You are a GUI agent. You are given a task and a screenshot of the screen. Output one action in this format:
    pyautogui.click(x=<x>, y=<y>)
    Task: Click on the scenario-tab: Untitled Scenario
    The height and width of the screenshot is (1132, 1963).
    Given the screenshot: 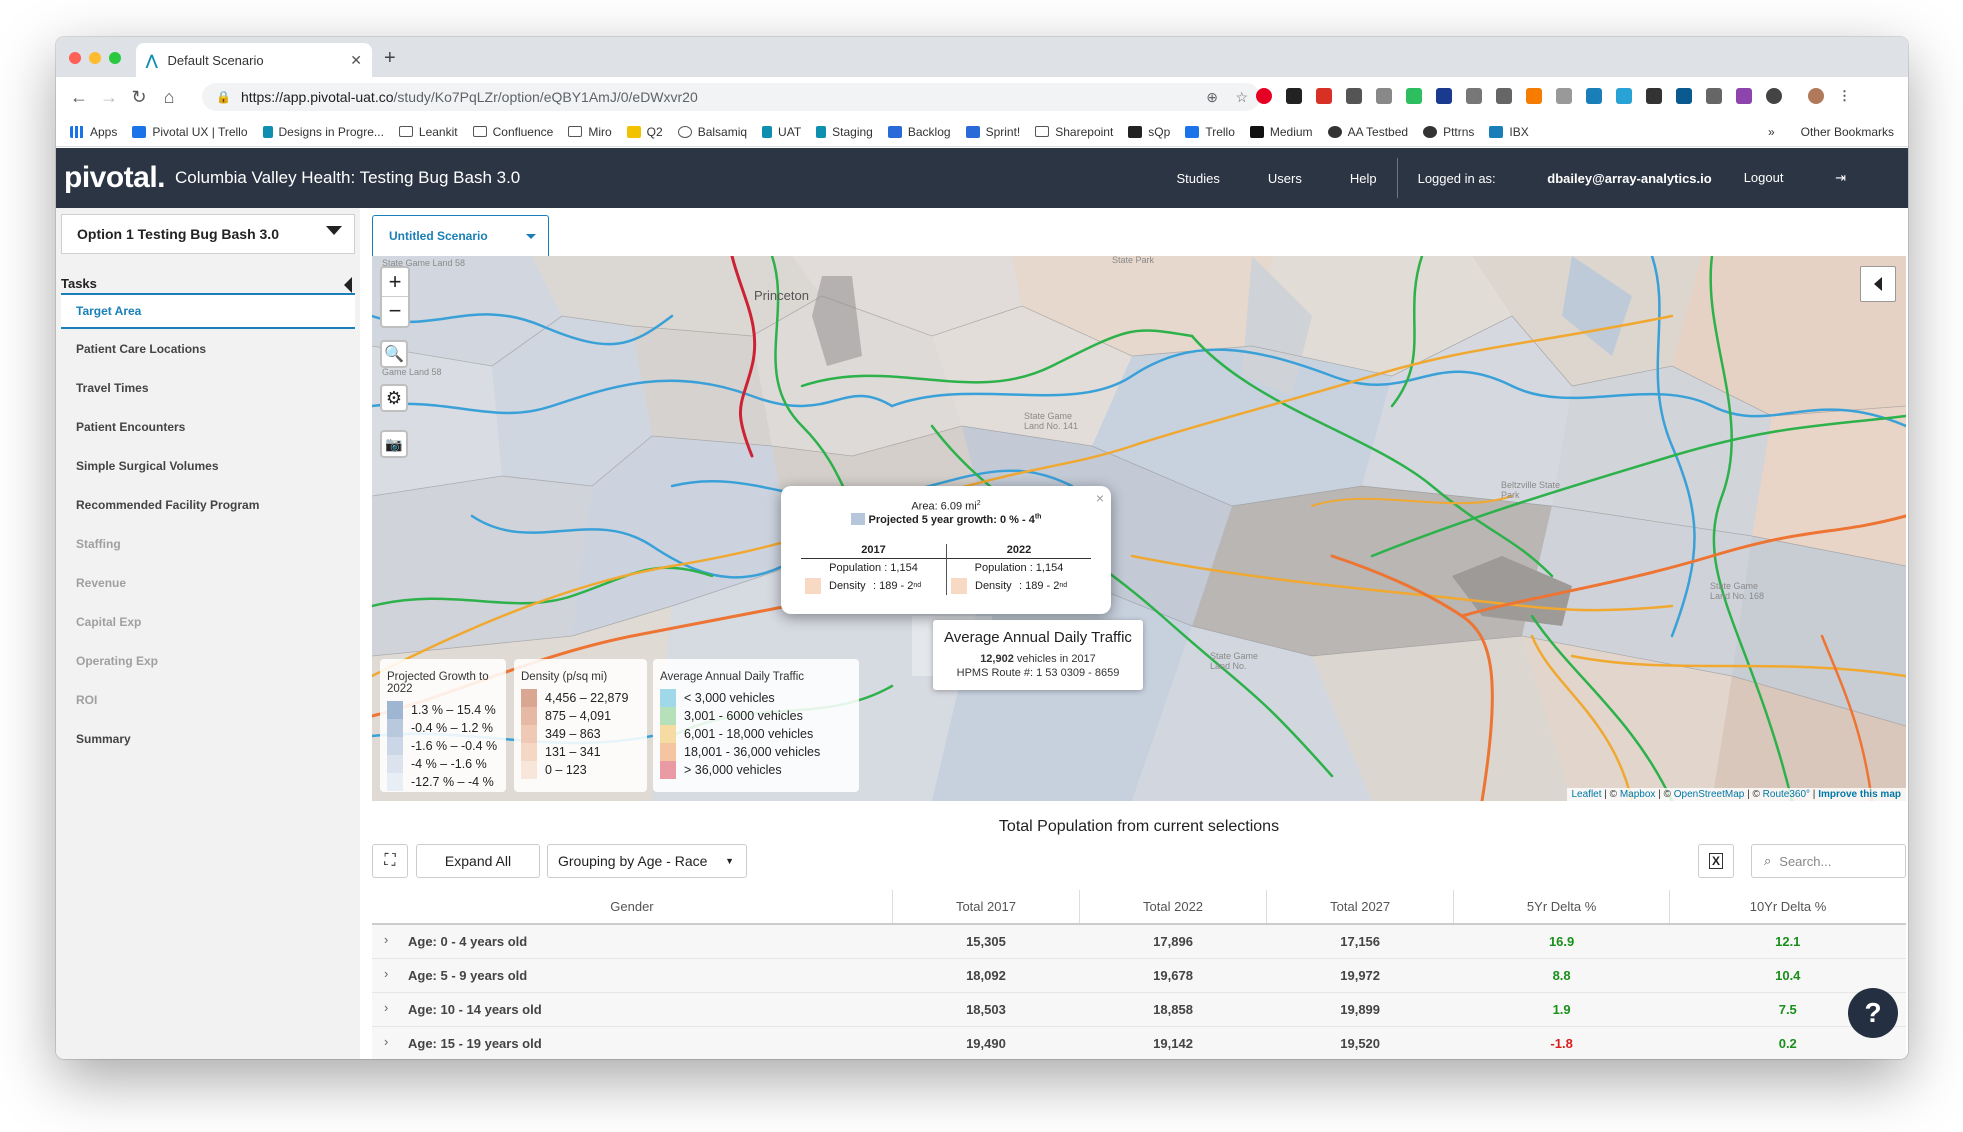 What is the action you would take?
    pyautogui.click(x=460, y=235)
    